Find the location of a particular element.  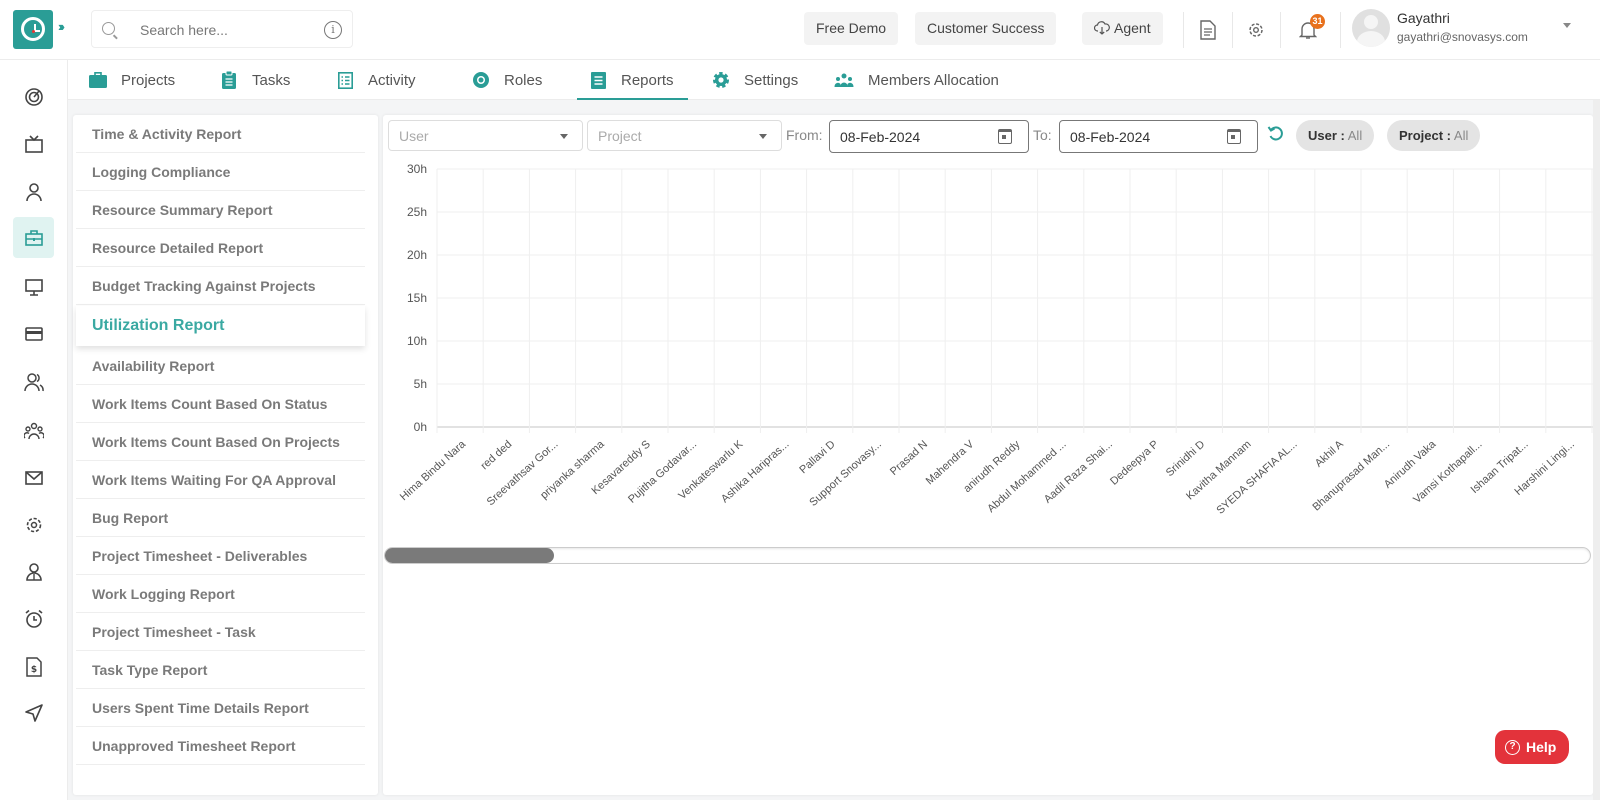

tab-settings: Settings is located at coordinates (755, 80).